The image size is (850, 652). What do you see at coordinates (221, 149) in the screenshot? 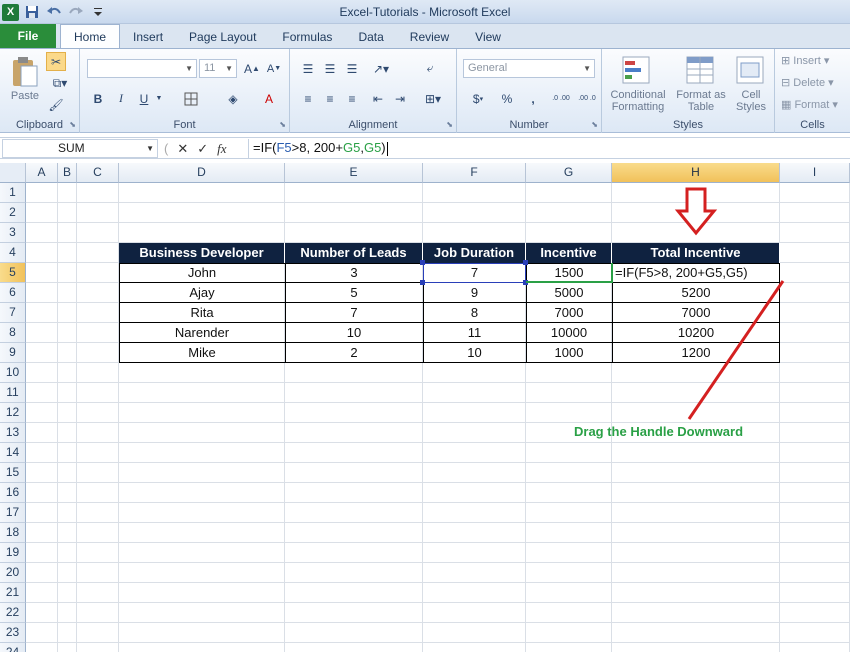
I see `insert-function-icon: fx` at bounding box center [221, 149].